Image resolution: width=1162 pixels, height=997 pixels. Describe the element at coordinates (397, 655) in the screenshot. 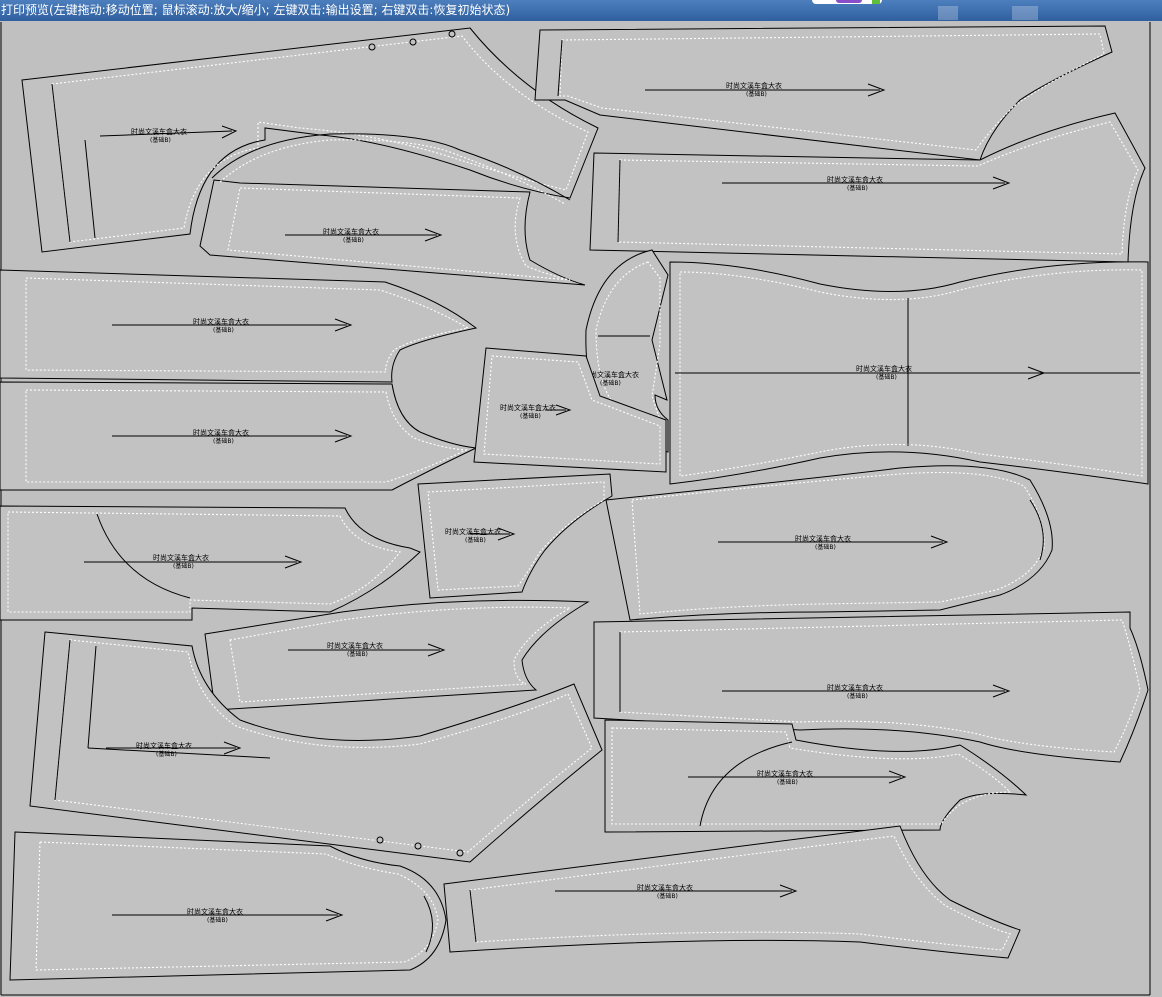

I see `pattern-piece-13: 时尚文溪车盒大衣 (基础B)` at that location.